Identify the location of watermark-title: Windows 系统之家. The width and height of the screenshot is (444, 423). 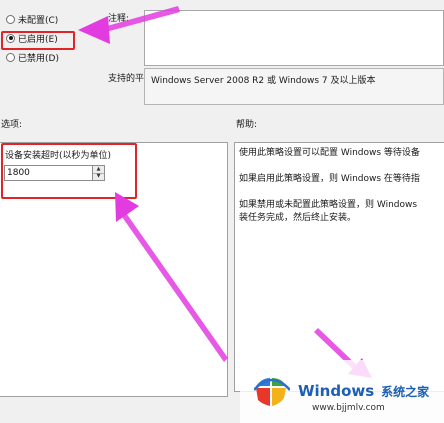
(363, 391).